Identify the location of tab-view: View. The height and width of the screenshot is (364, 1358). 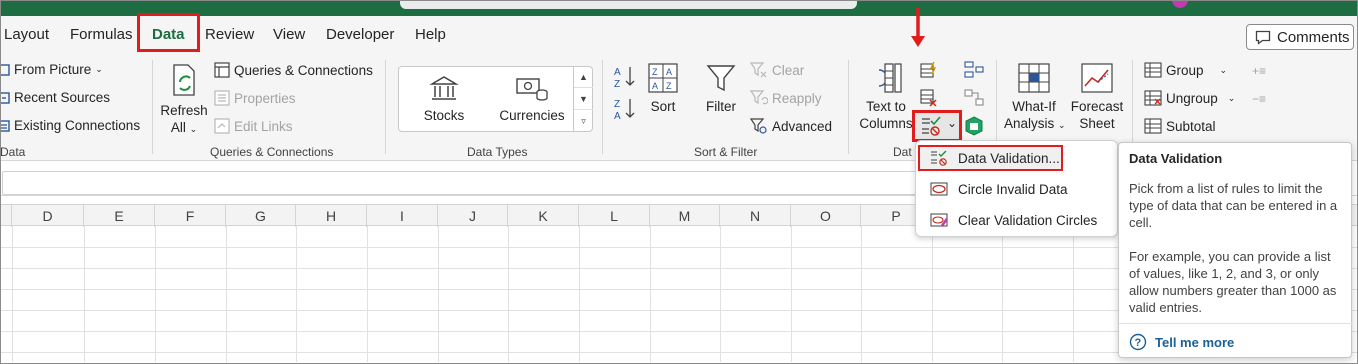
(289, 34).